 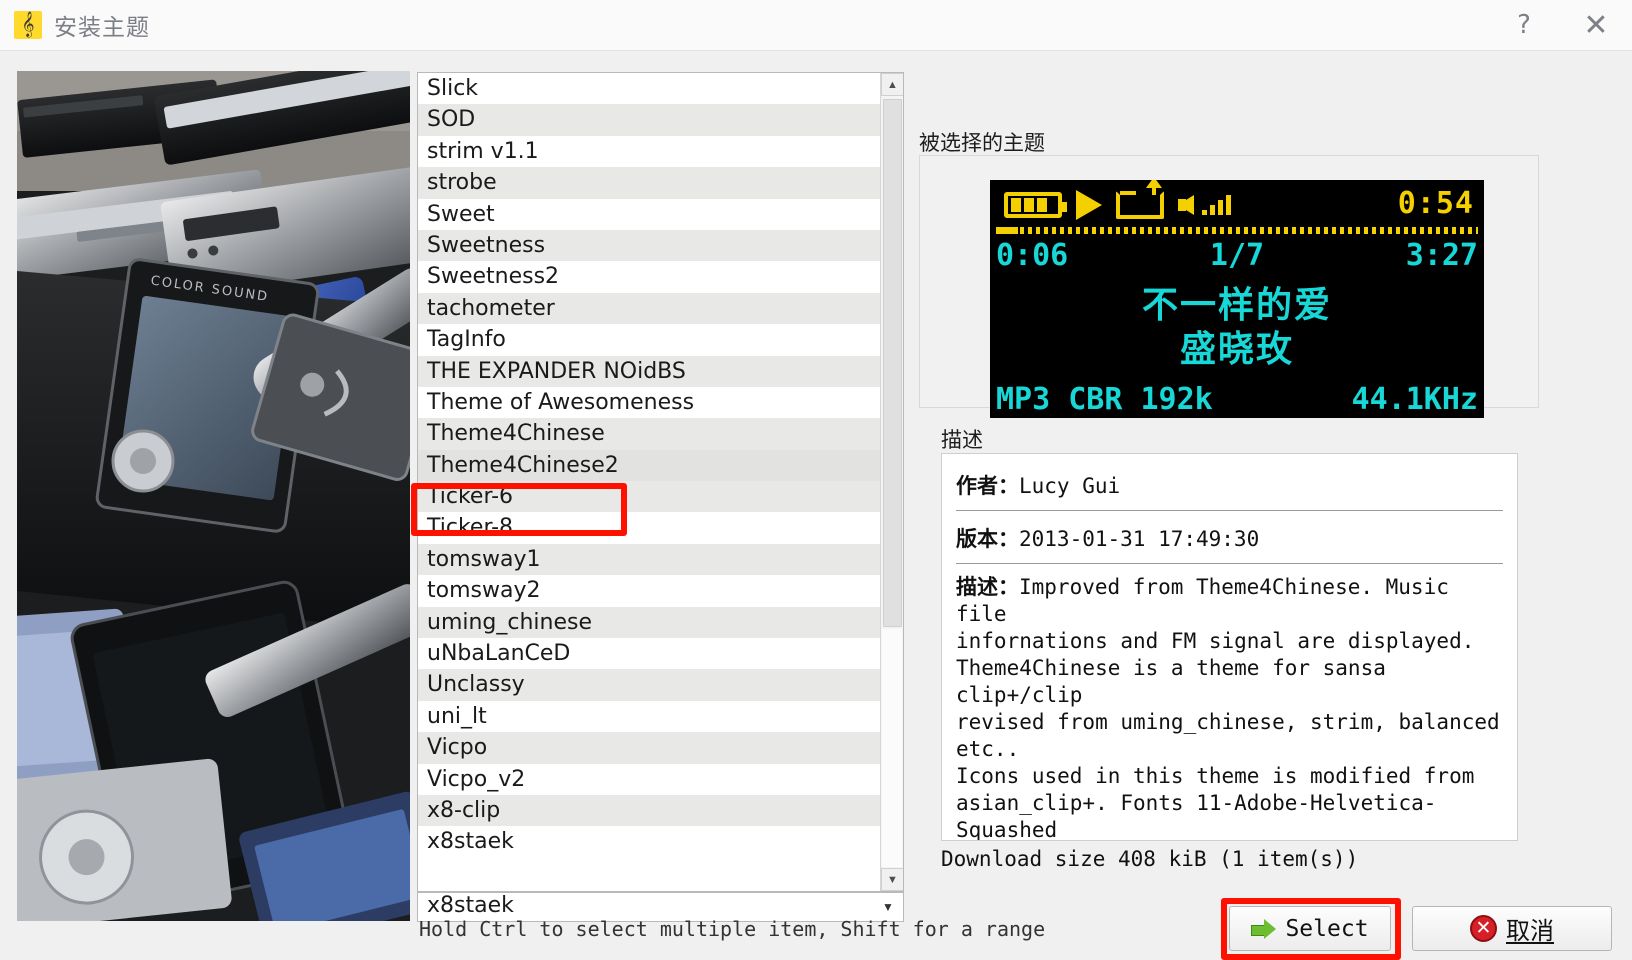 I want to click on preview-track-position: 1/7, so click(x=1237, y=255).